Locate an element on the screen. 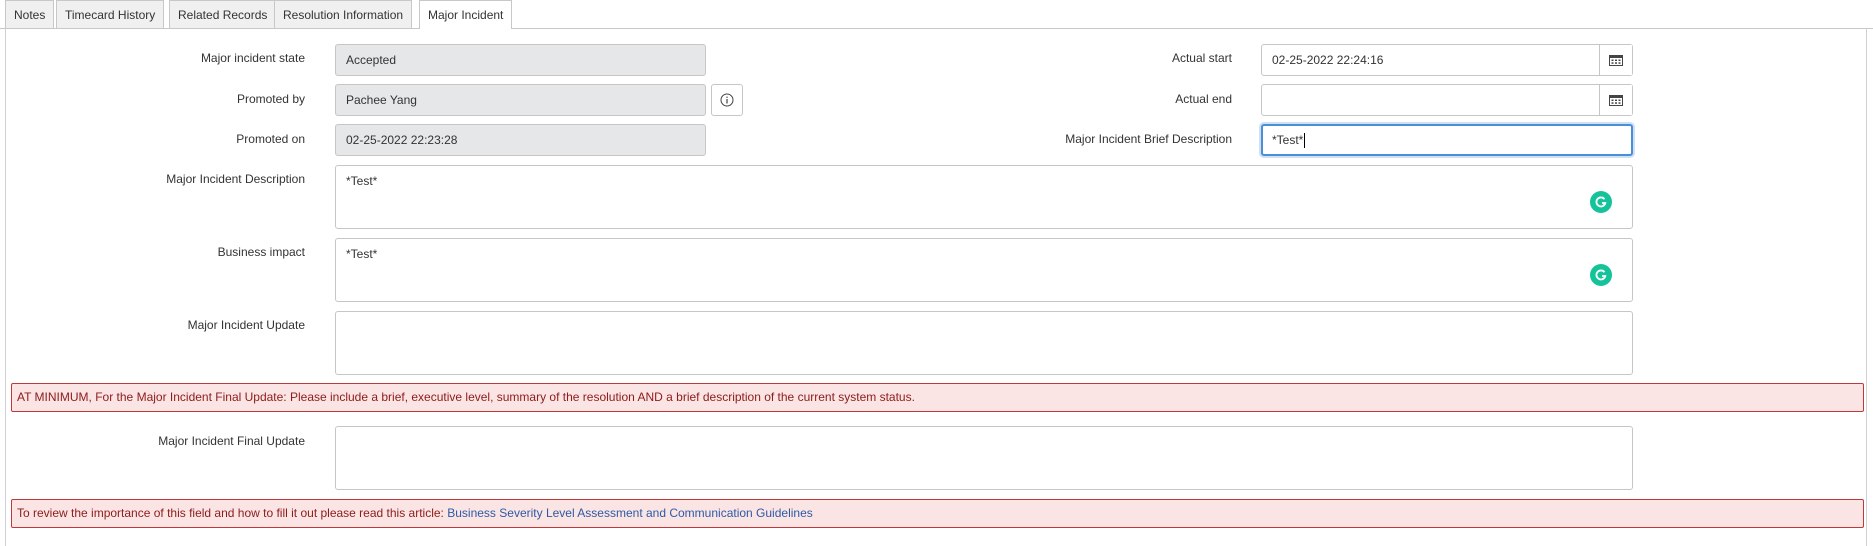  tab-major-incident: Major Incident is located at coordinates (466, 14).